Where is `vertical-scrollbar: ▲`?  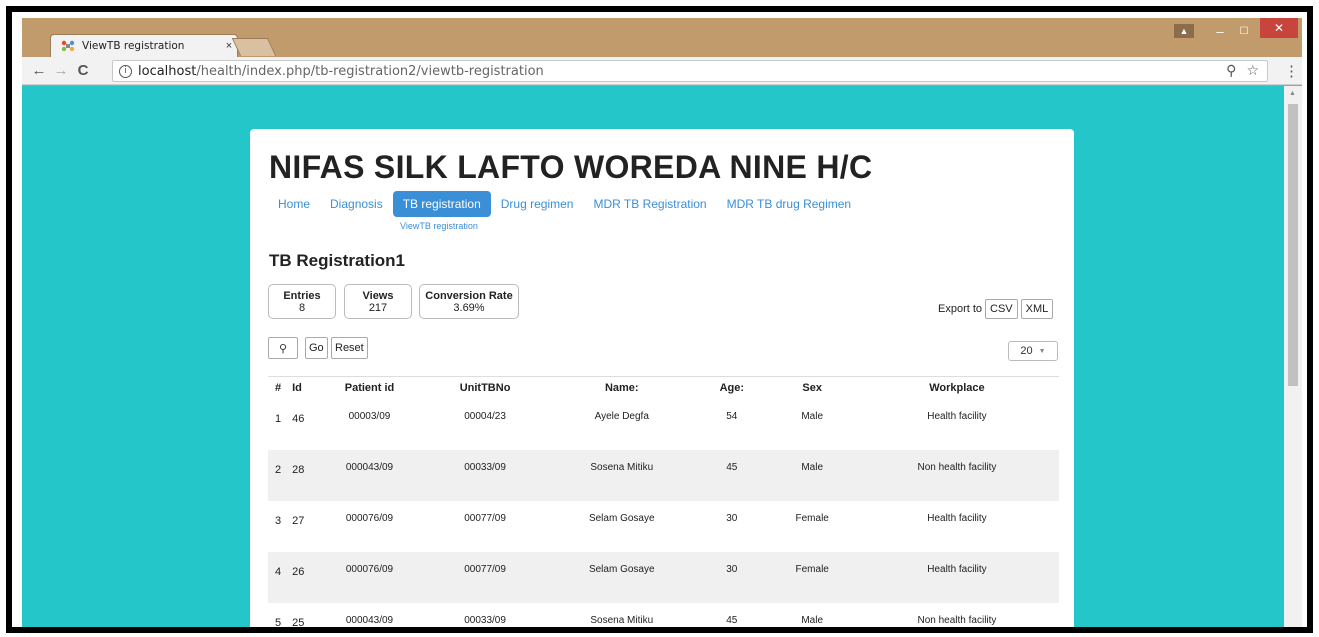
vertical-scrollbar: ▲ is located at coordinates (1293, 356).